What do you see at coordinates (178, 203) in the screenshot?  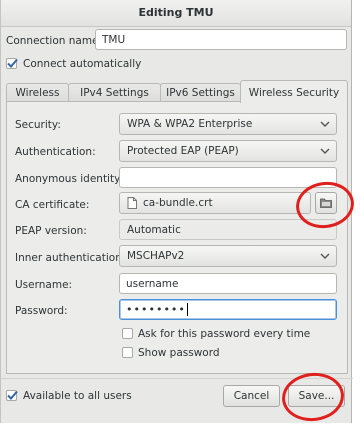 I see `ca-certificate-value: ca-bundle.crt` at bounding box center [178, 203].